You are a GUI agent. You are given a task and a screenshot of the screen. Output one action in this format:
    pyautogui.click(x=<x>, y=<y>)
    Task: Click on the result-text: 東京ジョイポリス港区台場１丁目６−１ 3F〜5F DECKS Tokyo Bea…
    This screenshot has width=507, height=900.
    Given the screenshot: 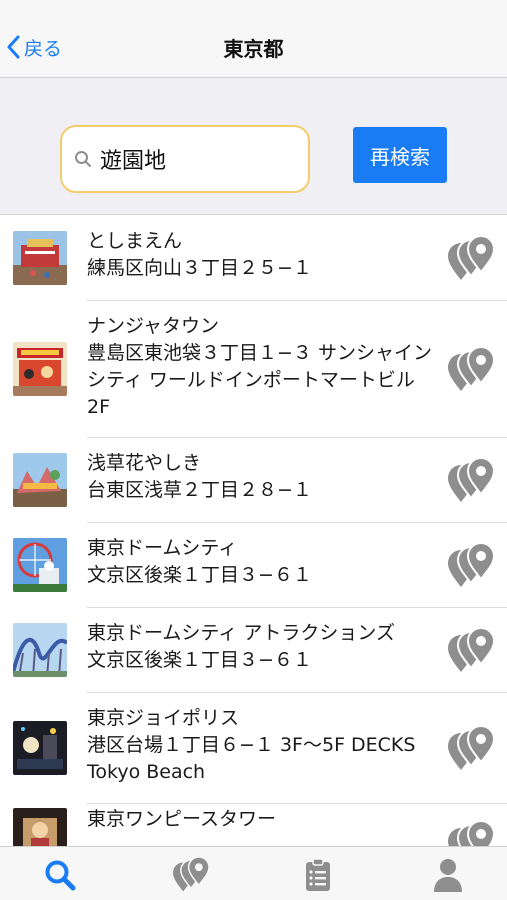 What is the action you would take?
    pyautogui.click(x=259, y=745)
    